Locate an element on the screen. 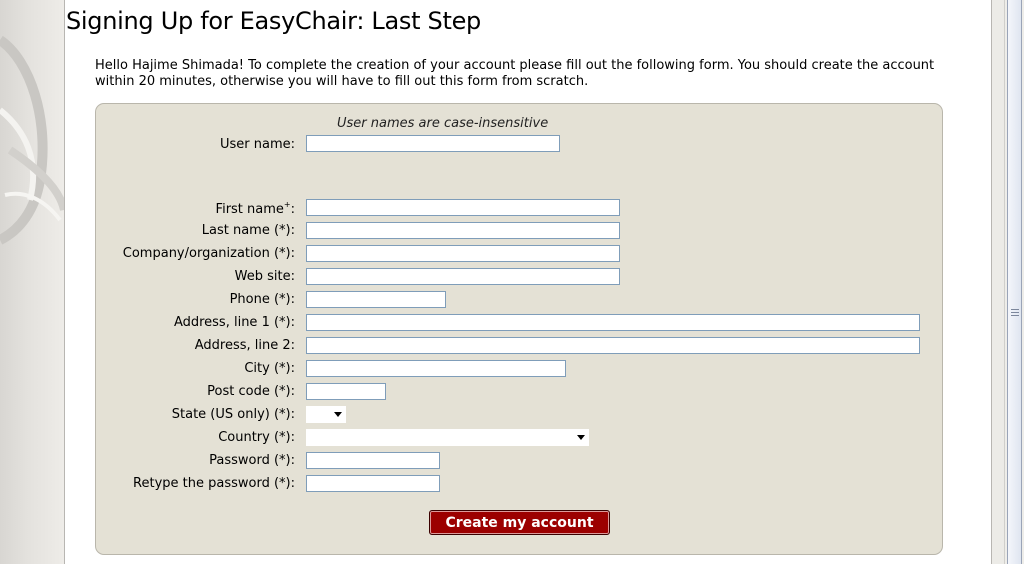 This screenshot has width=1024, height=564. first-name-marker: + is located at coordinates (287, 204).